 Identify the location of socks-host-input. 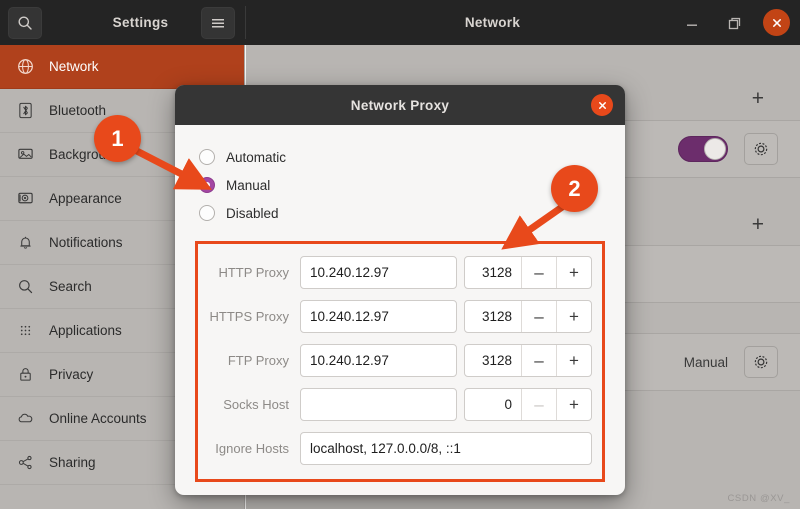
(378, 404).